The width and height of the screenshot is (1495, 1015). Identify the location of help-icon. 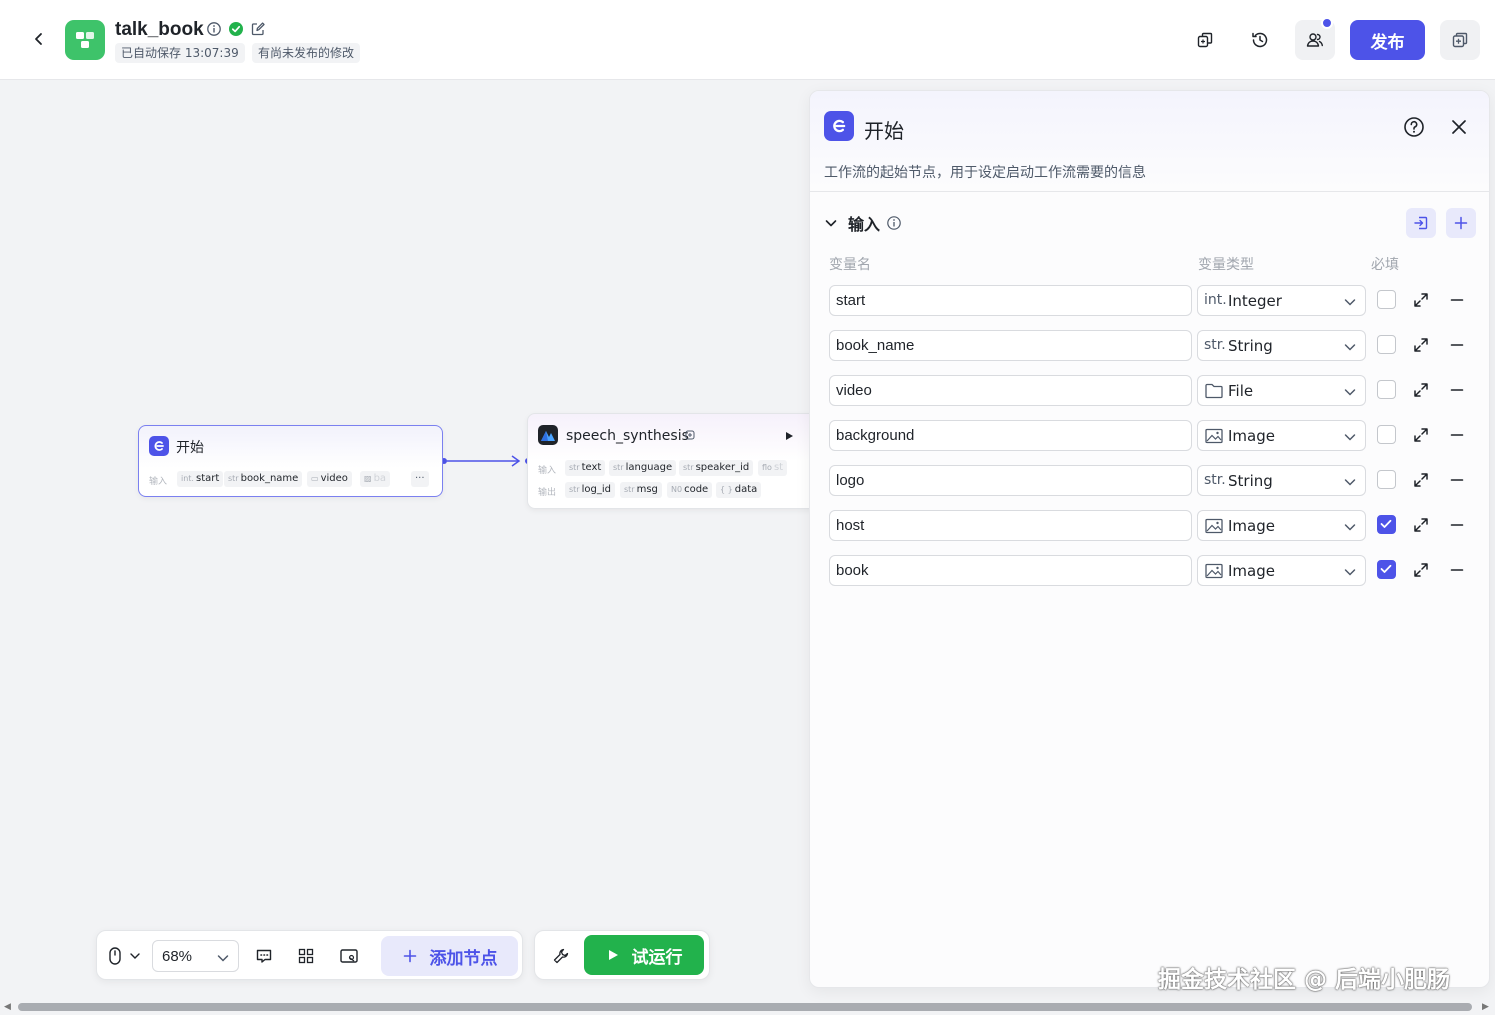
(1414, 127).